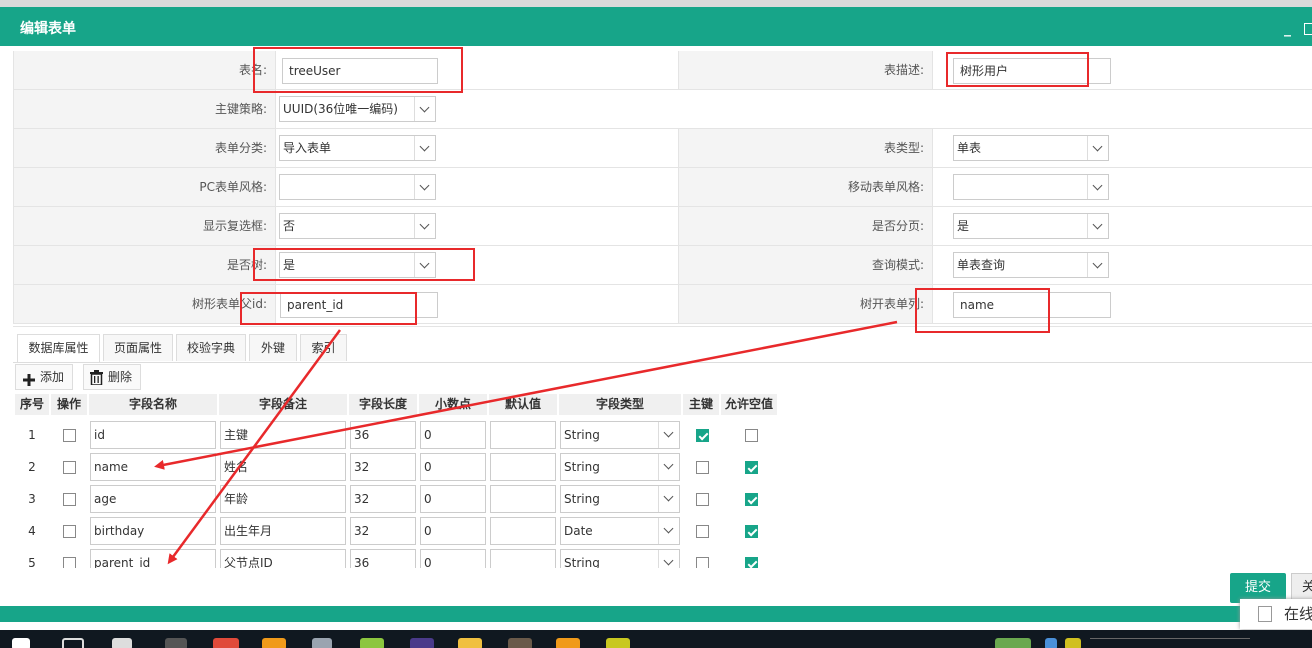 Image resolution: width=1312 pixels, height=648 pixels. I want to click on online-service-widget: 在线, so click(1276, 614).